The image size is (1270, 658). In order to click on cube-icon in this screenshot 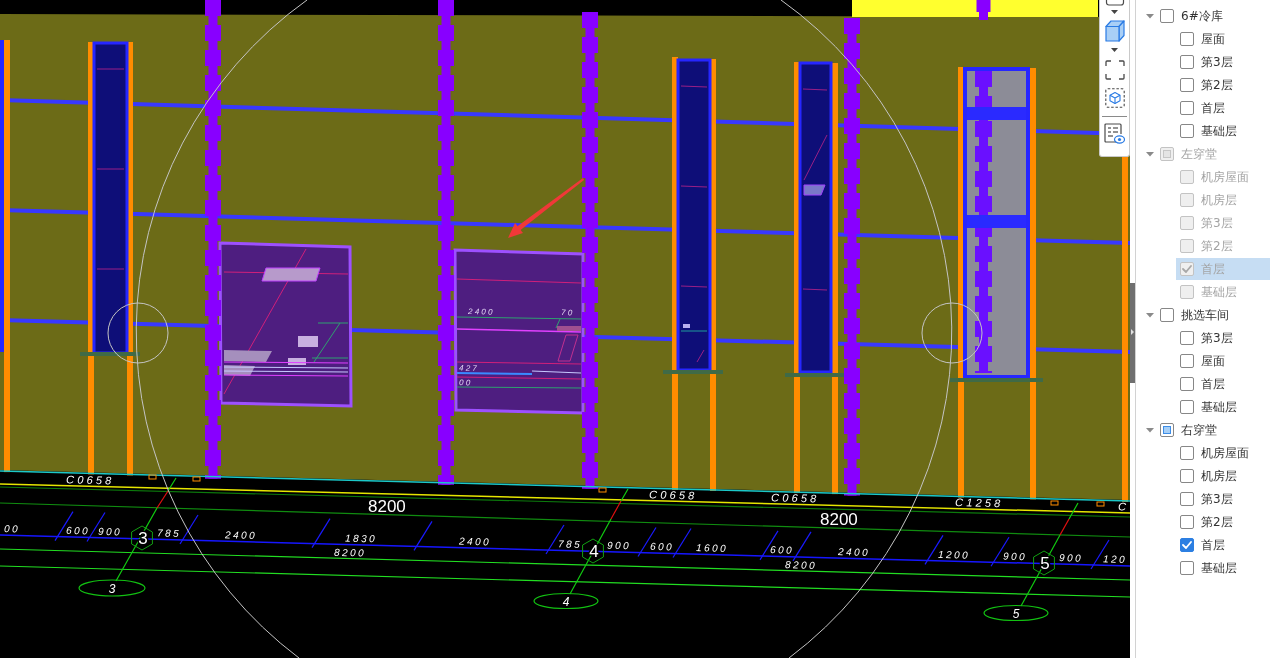, I will do `click(1114, 31)`.